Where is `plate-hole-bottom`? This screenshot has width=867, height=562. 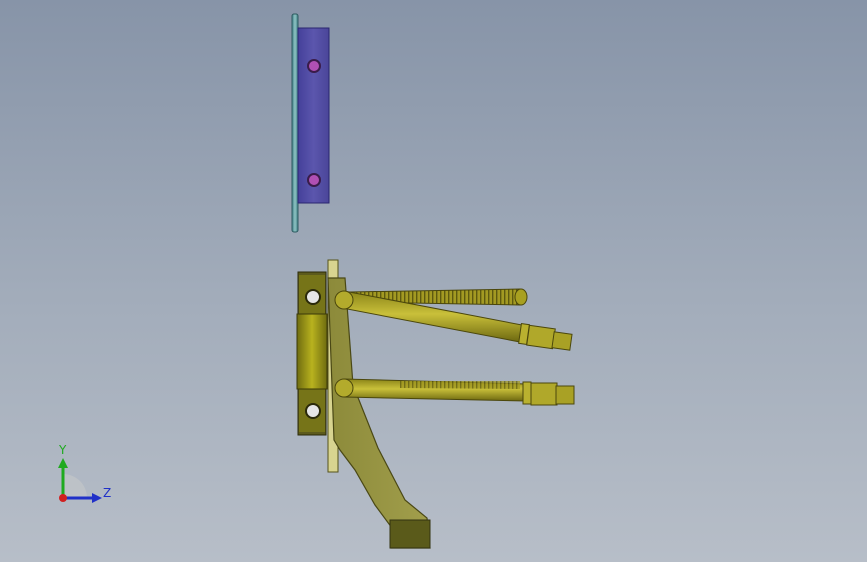
plate-hole-bottom is located at coordinates (314, 180).